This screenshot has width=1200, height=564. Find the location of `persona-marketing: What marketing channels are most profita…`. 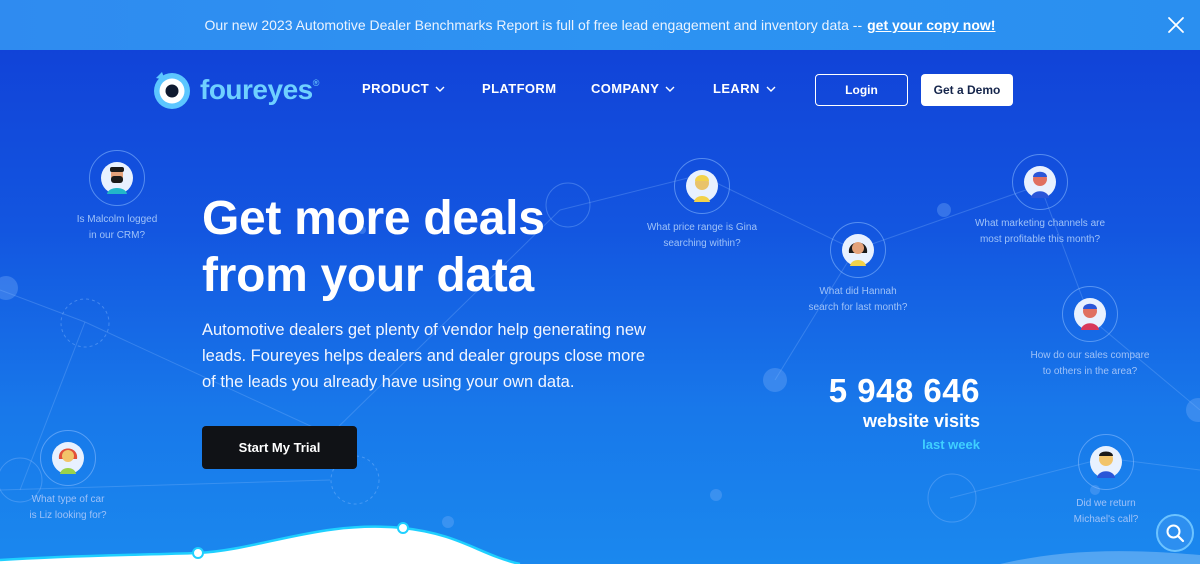

persona-marketing: What marketing channels are most profita… is located at coordinates (1040, 201).